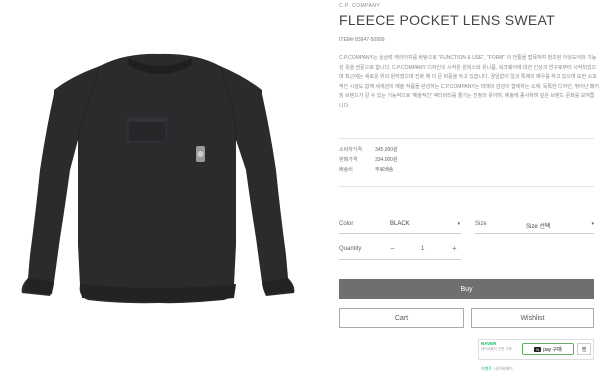 The image size is (600, 384). I want to click on price-table: 소비자가격 345,000원 판매가격 334,000원 배송비 무료배송, so click(464, 159).